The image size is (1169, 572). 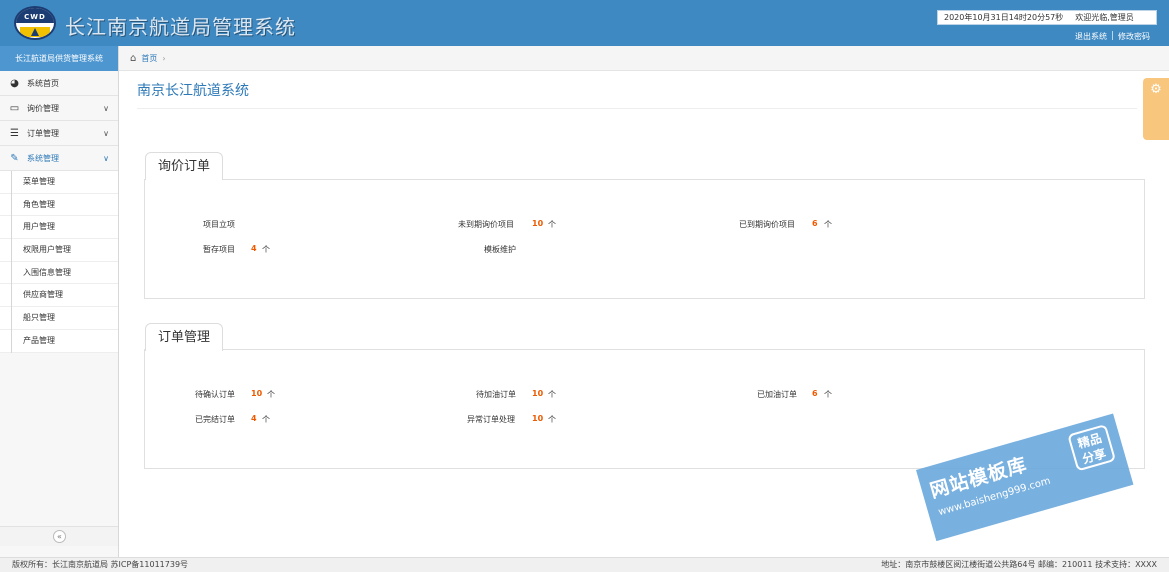 What do you see at coordinates (1092, 447) in the screenshot?
I see `watermark-badge: 精品 分享` at bounding box center [1092, 447].